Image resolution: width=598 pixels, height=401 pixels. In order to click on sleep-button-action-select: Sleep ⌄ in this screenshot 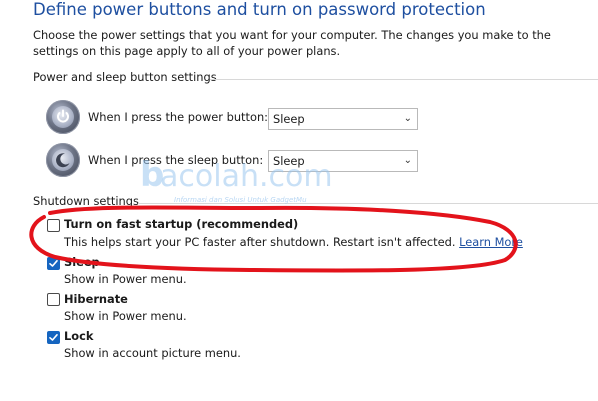, I will do `click(343, 161)`.